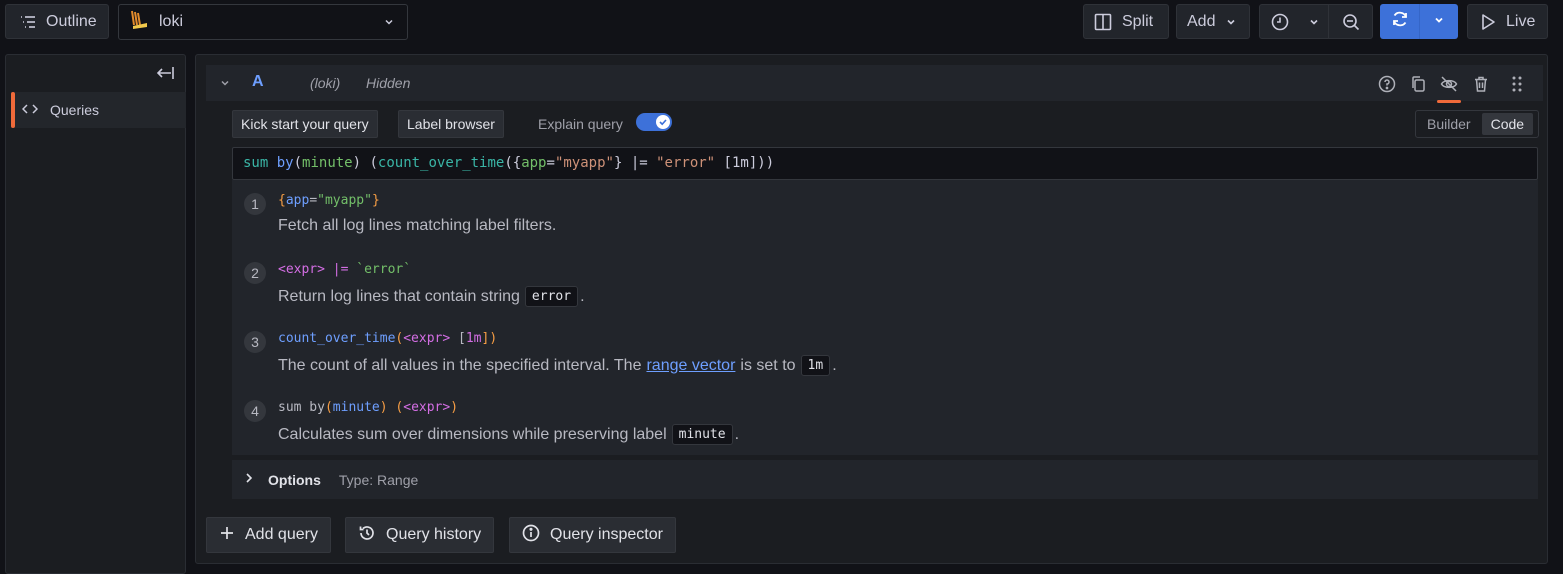 The width and height of the screenshot is (1563, 574). What do you see at coordinates (1387, 84) in the screenshot?
I see `help-icon` at bounding box center [1387, 84].